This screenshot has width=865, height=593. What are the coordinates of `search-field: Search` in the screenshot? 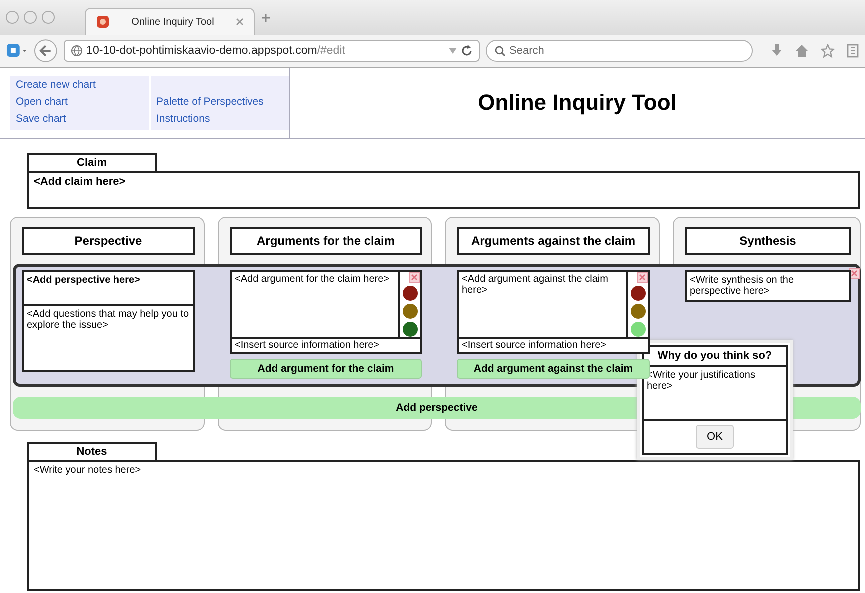 It's located at (620, 51).